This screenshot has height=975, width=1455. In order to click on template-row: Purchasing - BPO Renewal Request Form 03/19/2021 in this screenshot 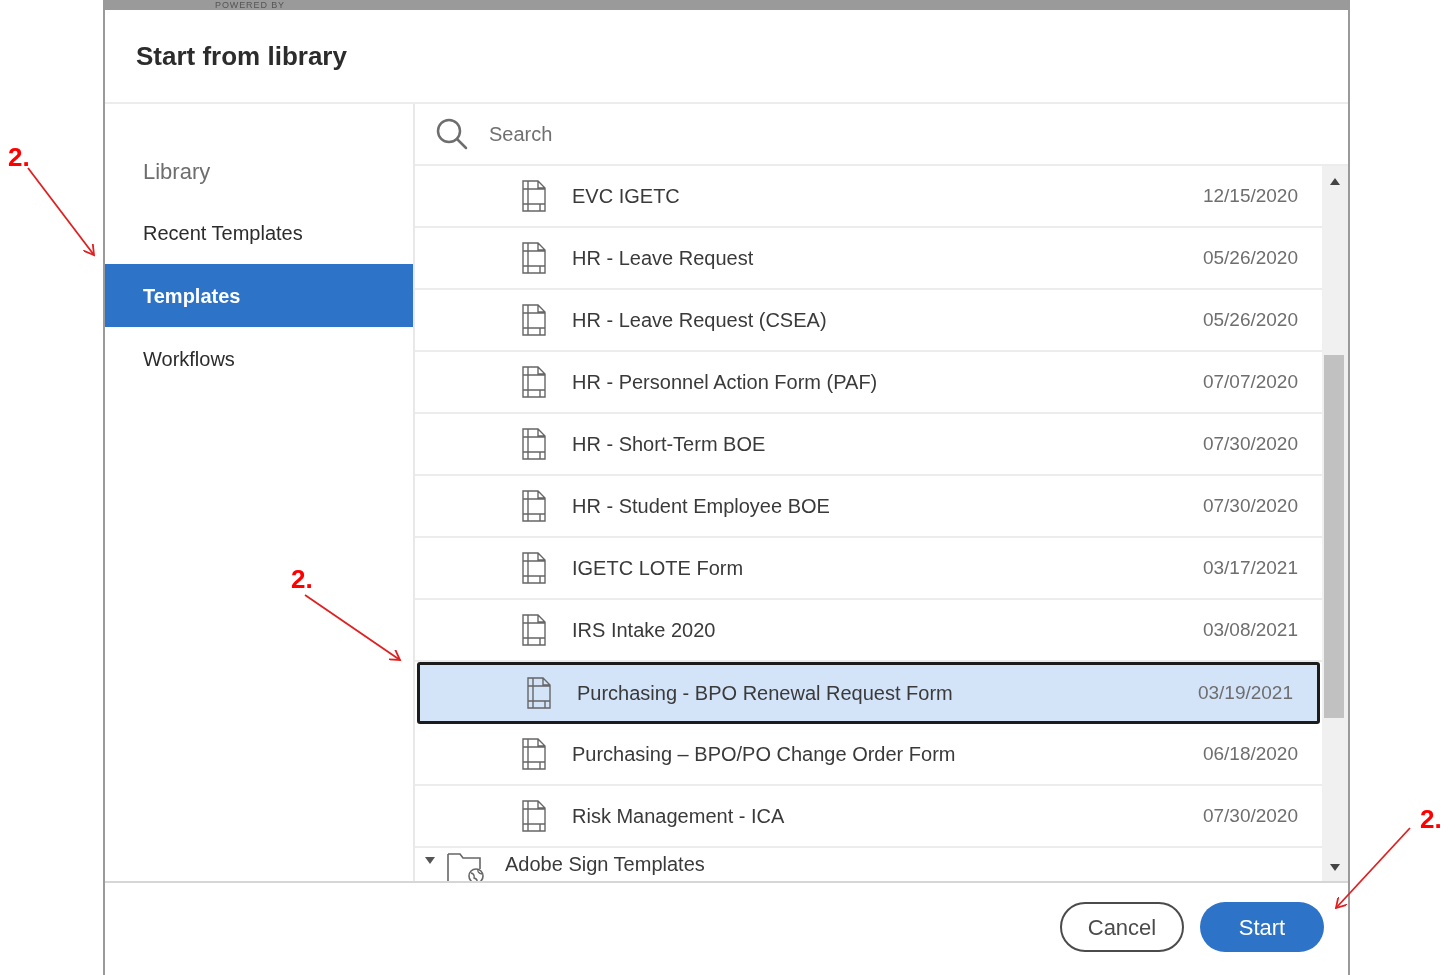, I will do `click(868, 693)`.